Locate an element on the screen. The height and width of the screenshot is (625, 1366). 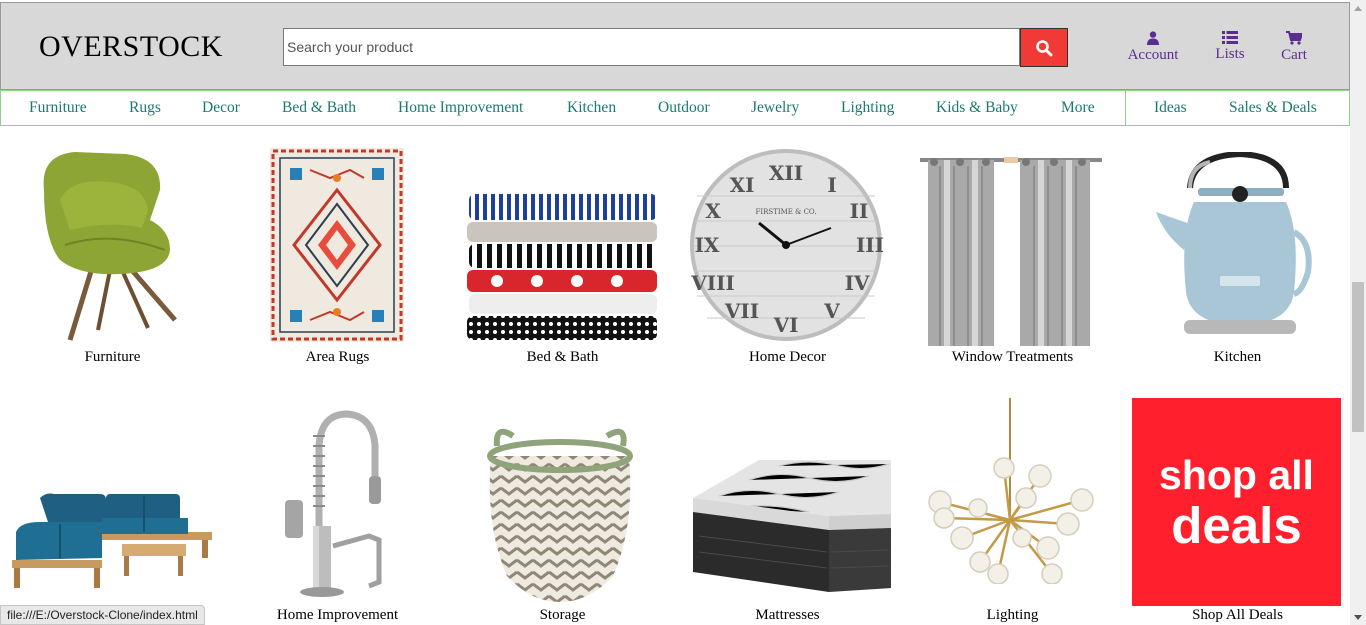
svg-text: FIRSTIME & CO. is located at coordinates (786, 212).